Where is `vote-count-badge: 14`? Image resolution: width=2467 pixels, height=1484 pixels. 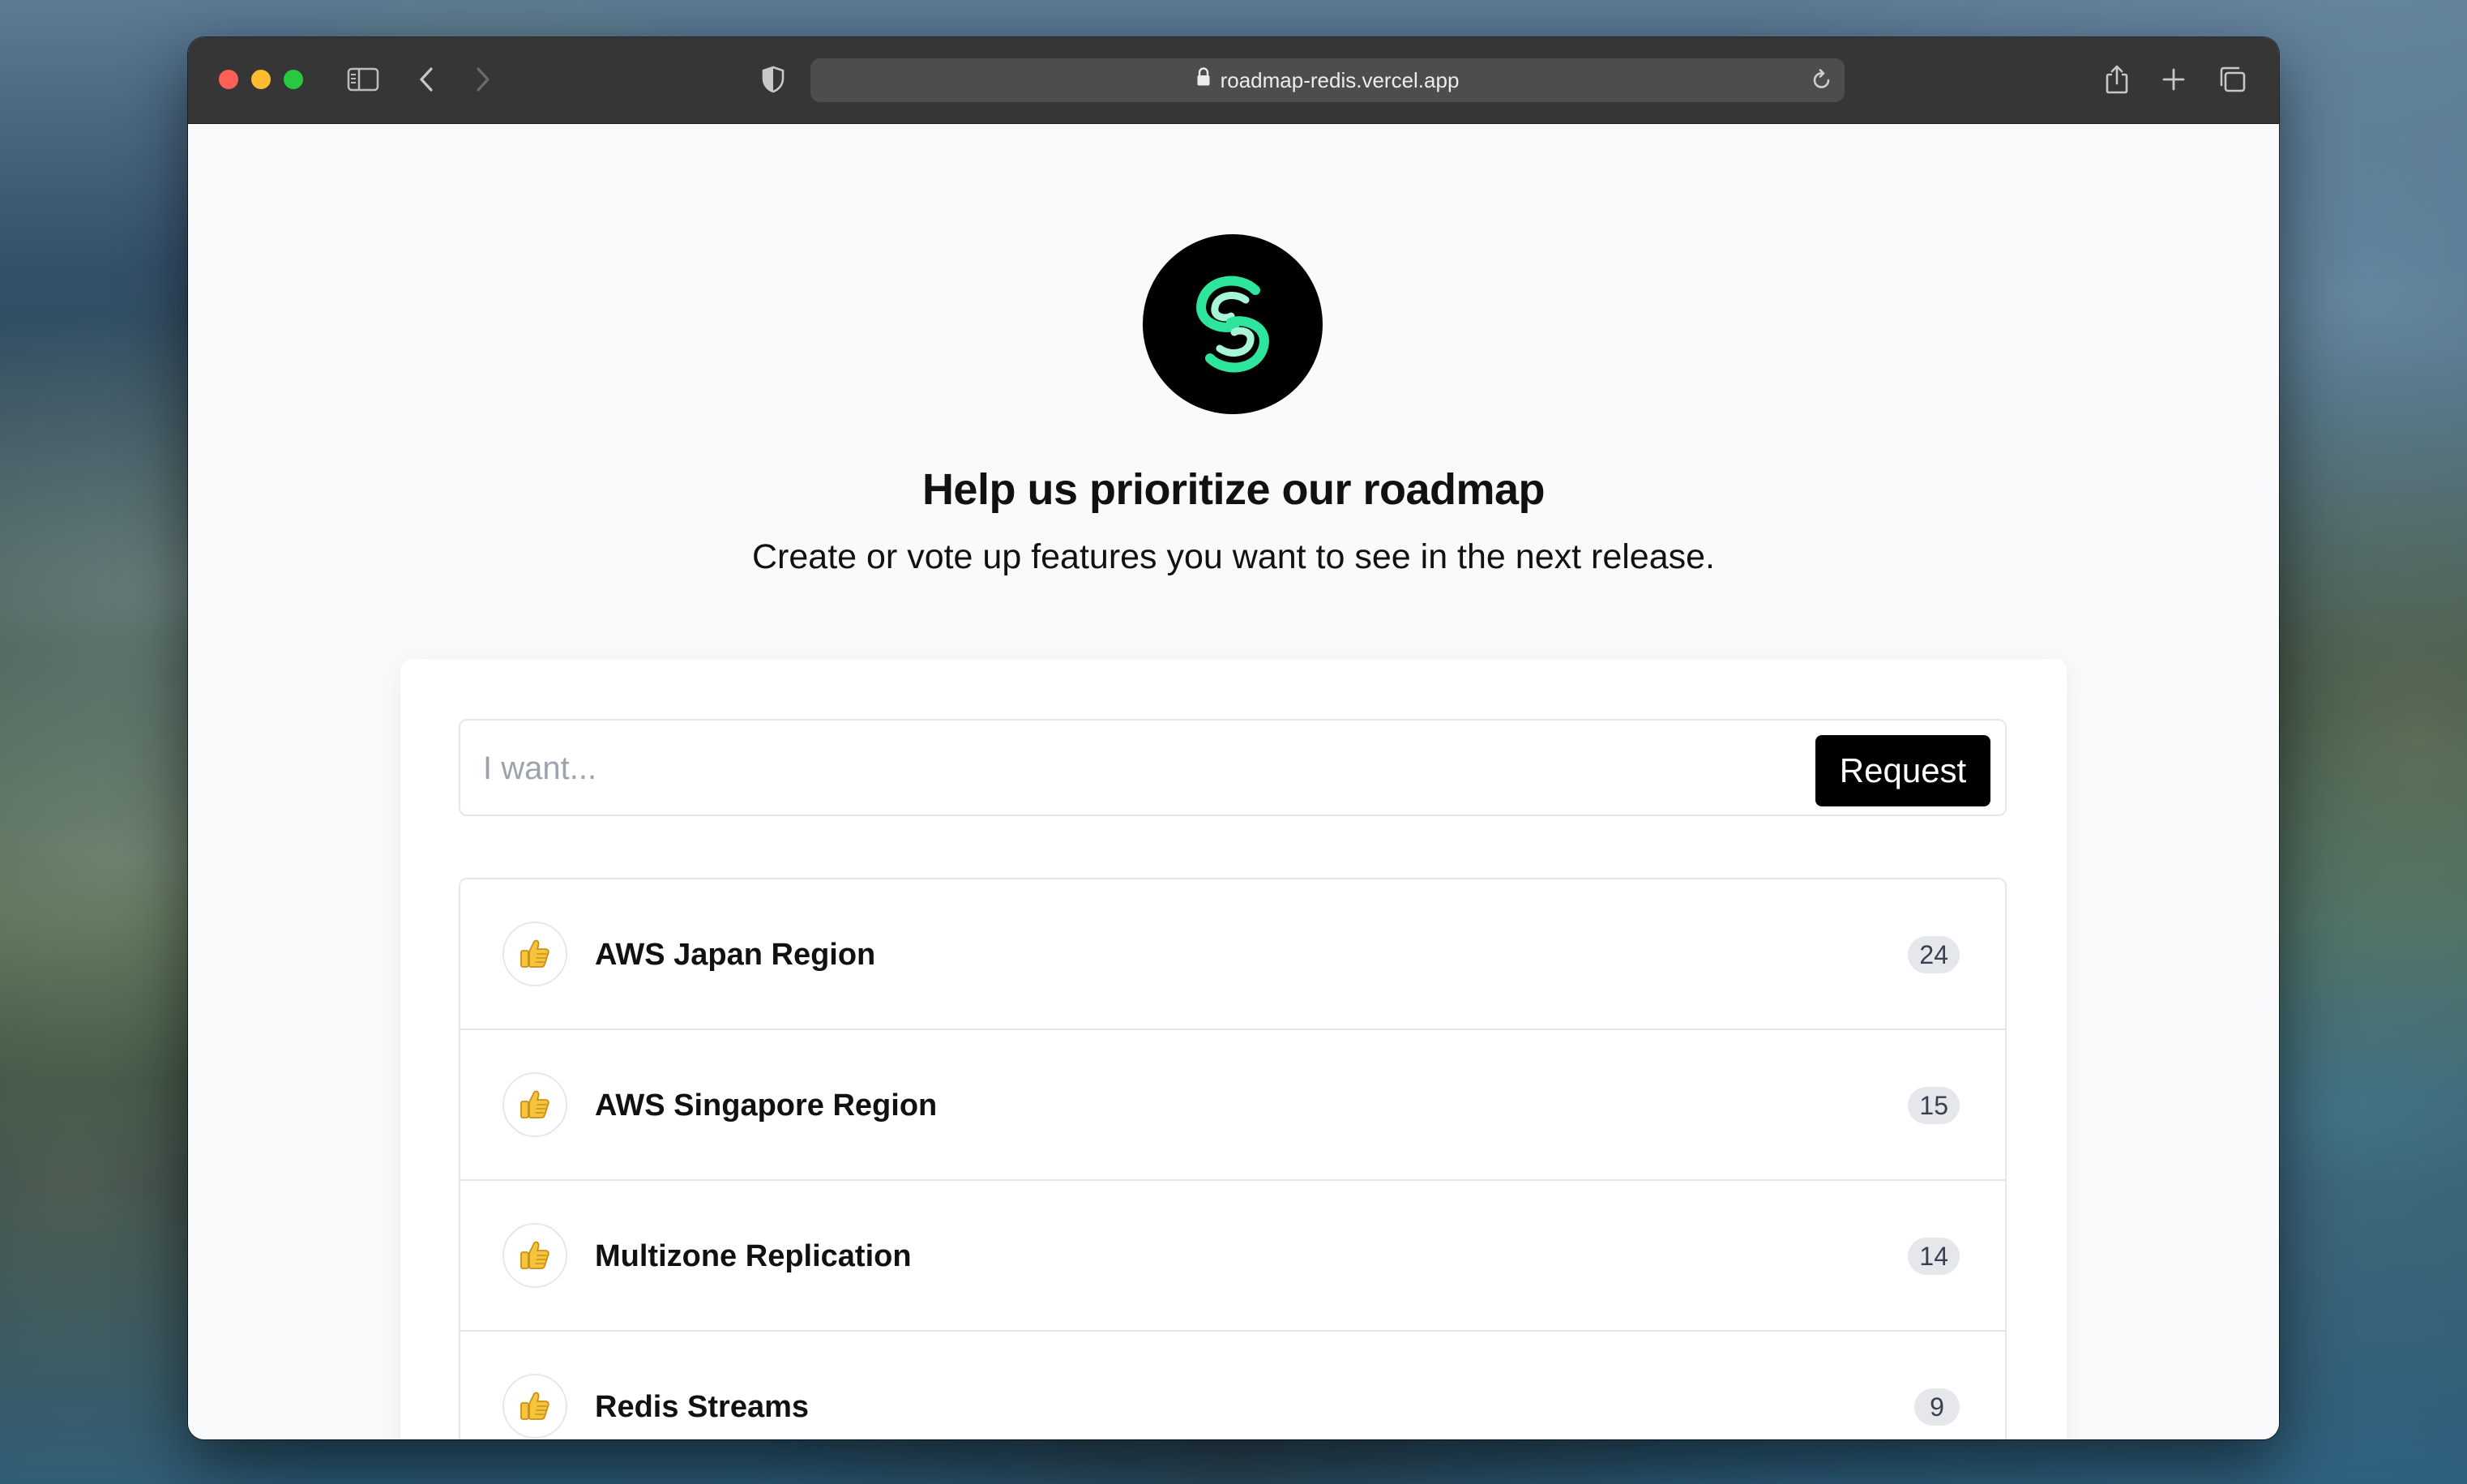 vote-count-badge: 14 is located at coordinates (1934, 1256).